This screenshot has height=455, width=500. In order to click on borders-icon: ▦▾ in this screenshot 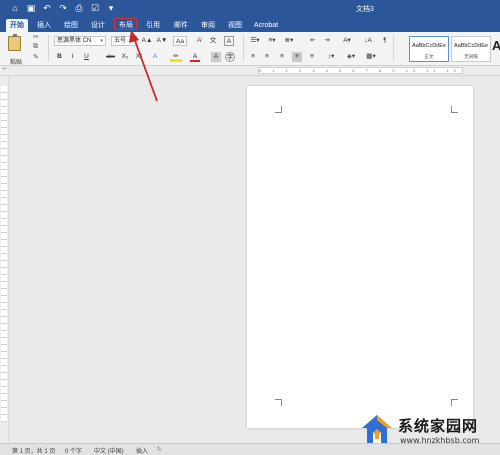, I will do `click(371, 57)`.